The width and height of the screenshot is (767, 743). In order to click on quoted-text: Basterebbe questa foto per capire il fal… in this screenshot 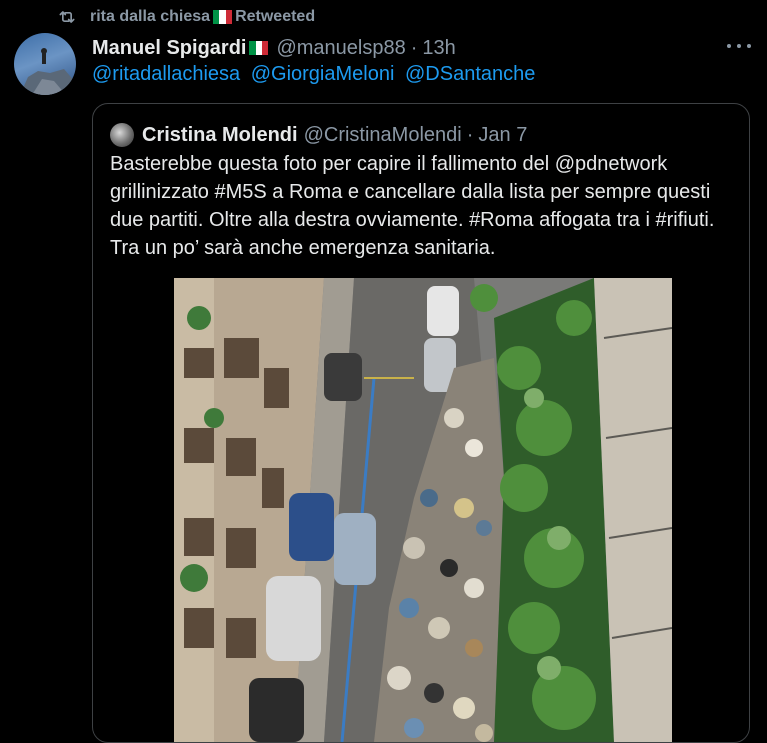, I will do `click(412, 206)`.